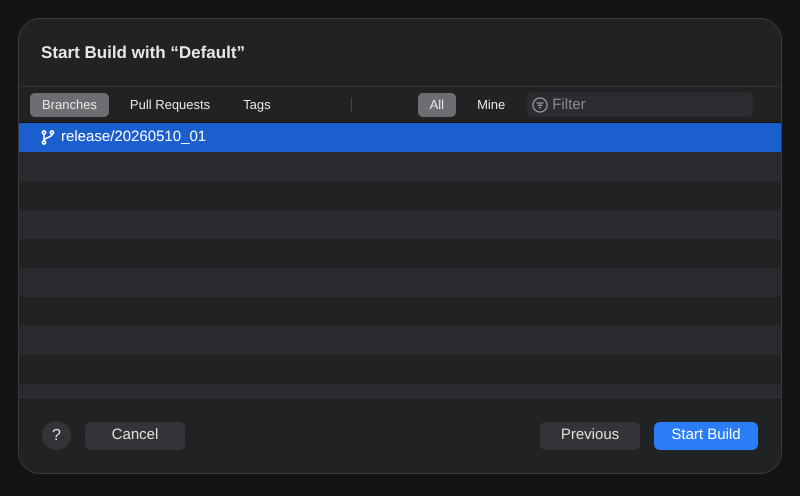  What do you see at coordinates (400, 137) in the screenshot?
I see `branch-row: release/20260510_01` at bounding box center [400, 137].